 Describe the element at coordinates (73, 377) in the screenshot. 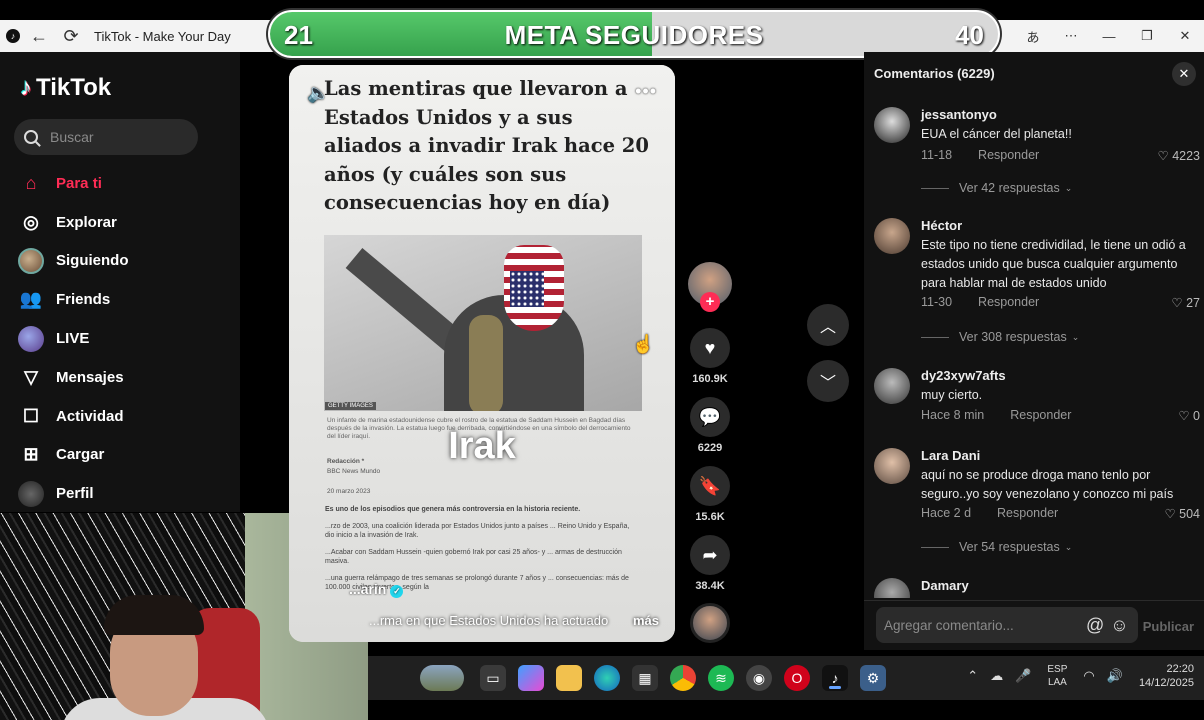

I see `sidebar-item-mensajes: ▽ Mensajes` at that location.